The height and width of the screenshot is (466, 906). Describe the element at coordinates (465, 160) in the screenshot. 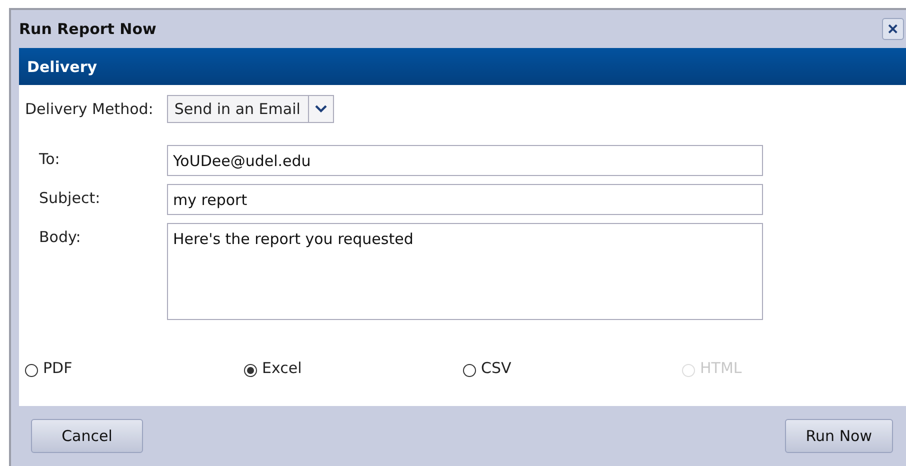

I see `input-field: YoUDee@udel.edu` at that location.